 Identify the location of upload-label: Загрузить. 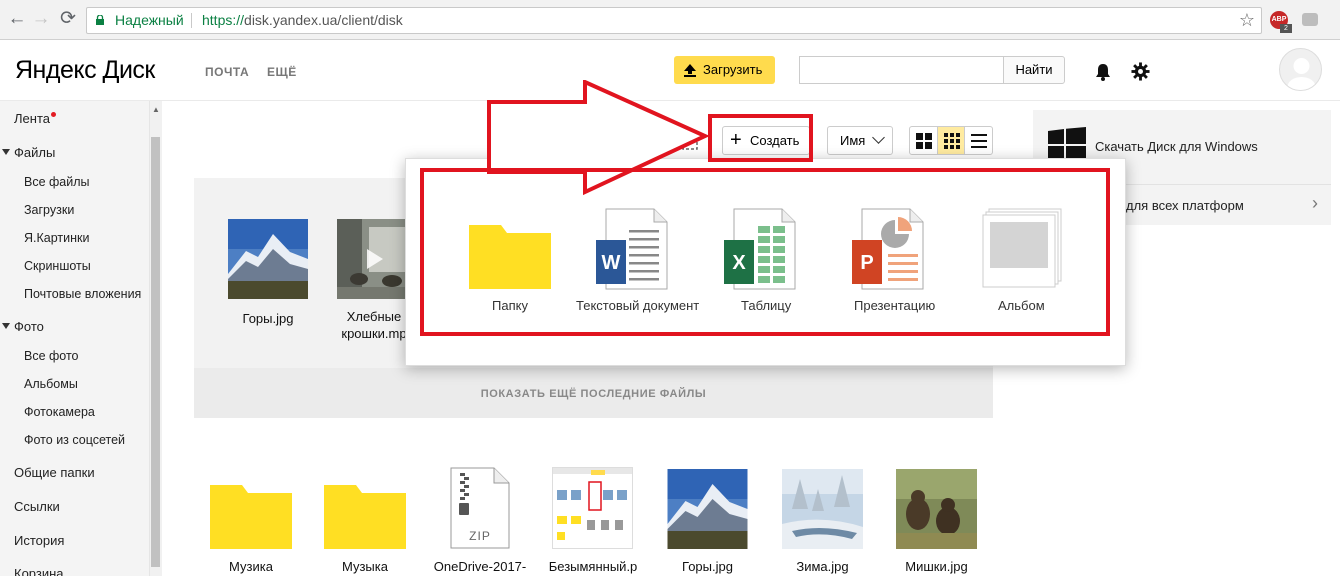
(733, 69).